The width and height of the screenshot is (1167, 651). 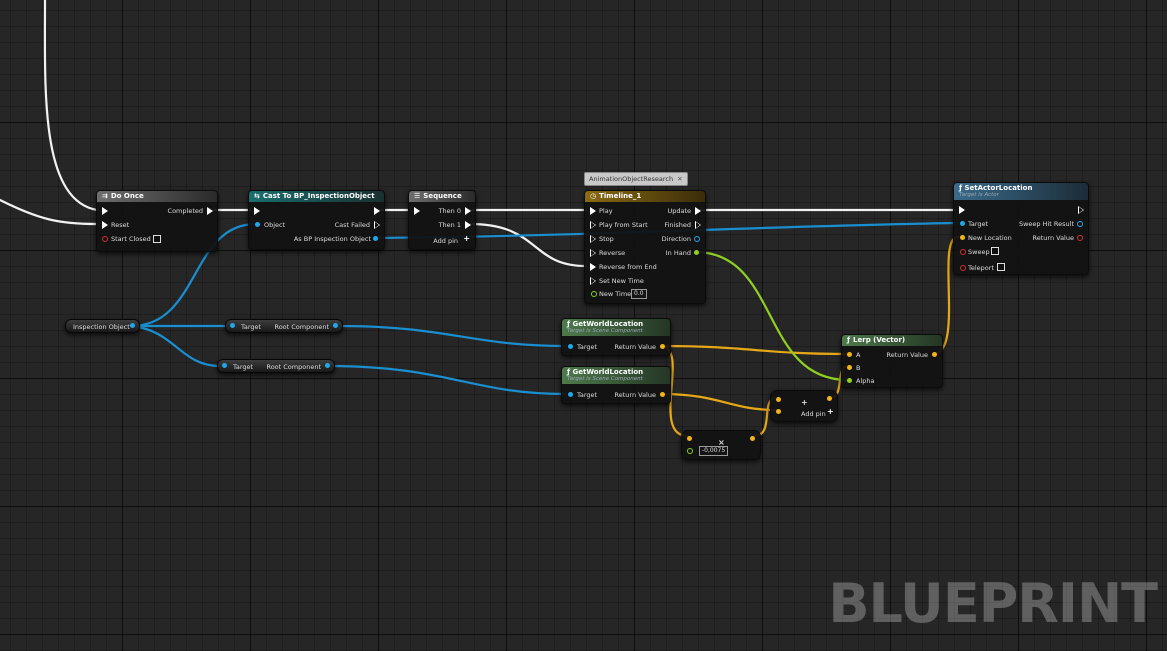 What do you see at coordinates (963, 268) in the screenshot?
I see `teleport-pin` at bounding box center [963, 268].